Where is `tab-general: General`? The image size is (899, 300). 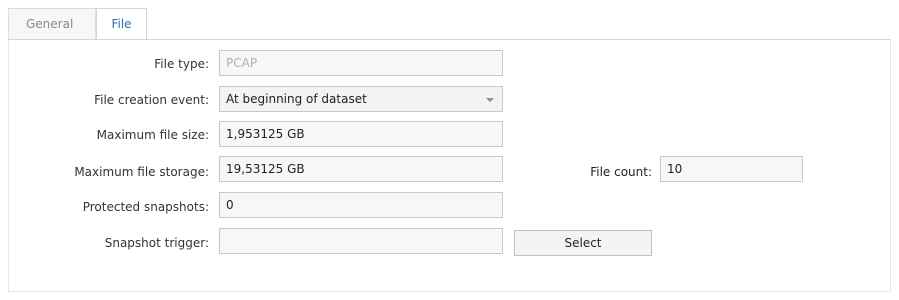
tab-general: General is located at coordinates (52, 23).